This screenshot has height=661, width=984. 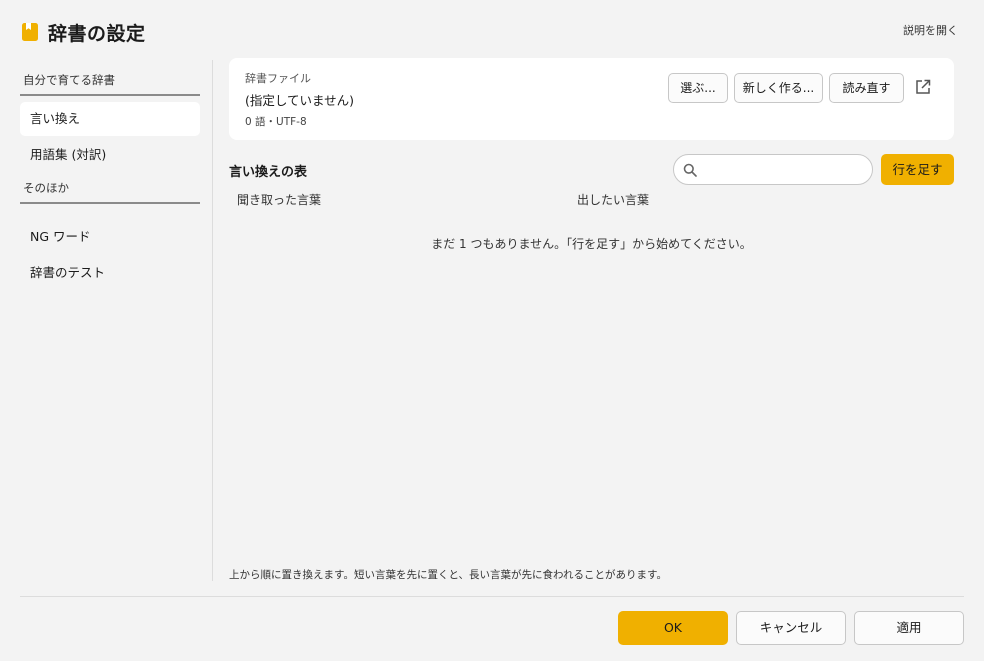 I want to click on sidebar-divider, so click(x=212, y=320).